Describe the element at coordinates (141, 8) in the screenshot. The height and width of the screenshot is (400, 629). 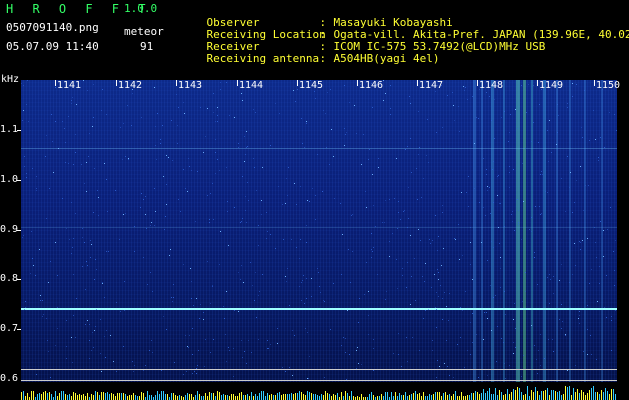
I see `app-version: 1.0.0` at that location.